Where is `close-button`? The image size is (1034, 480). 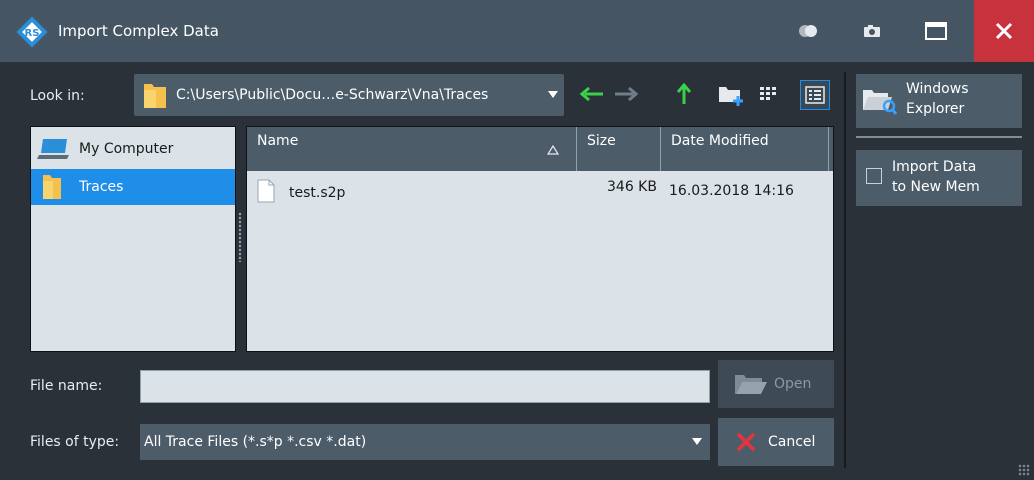
close-button is located at coordinates (1004, 31).